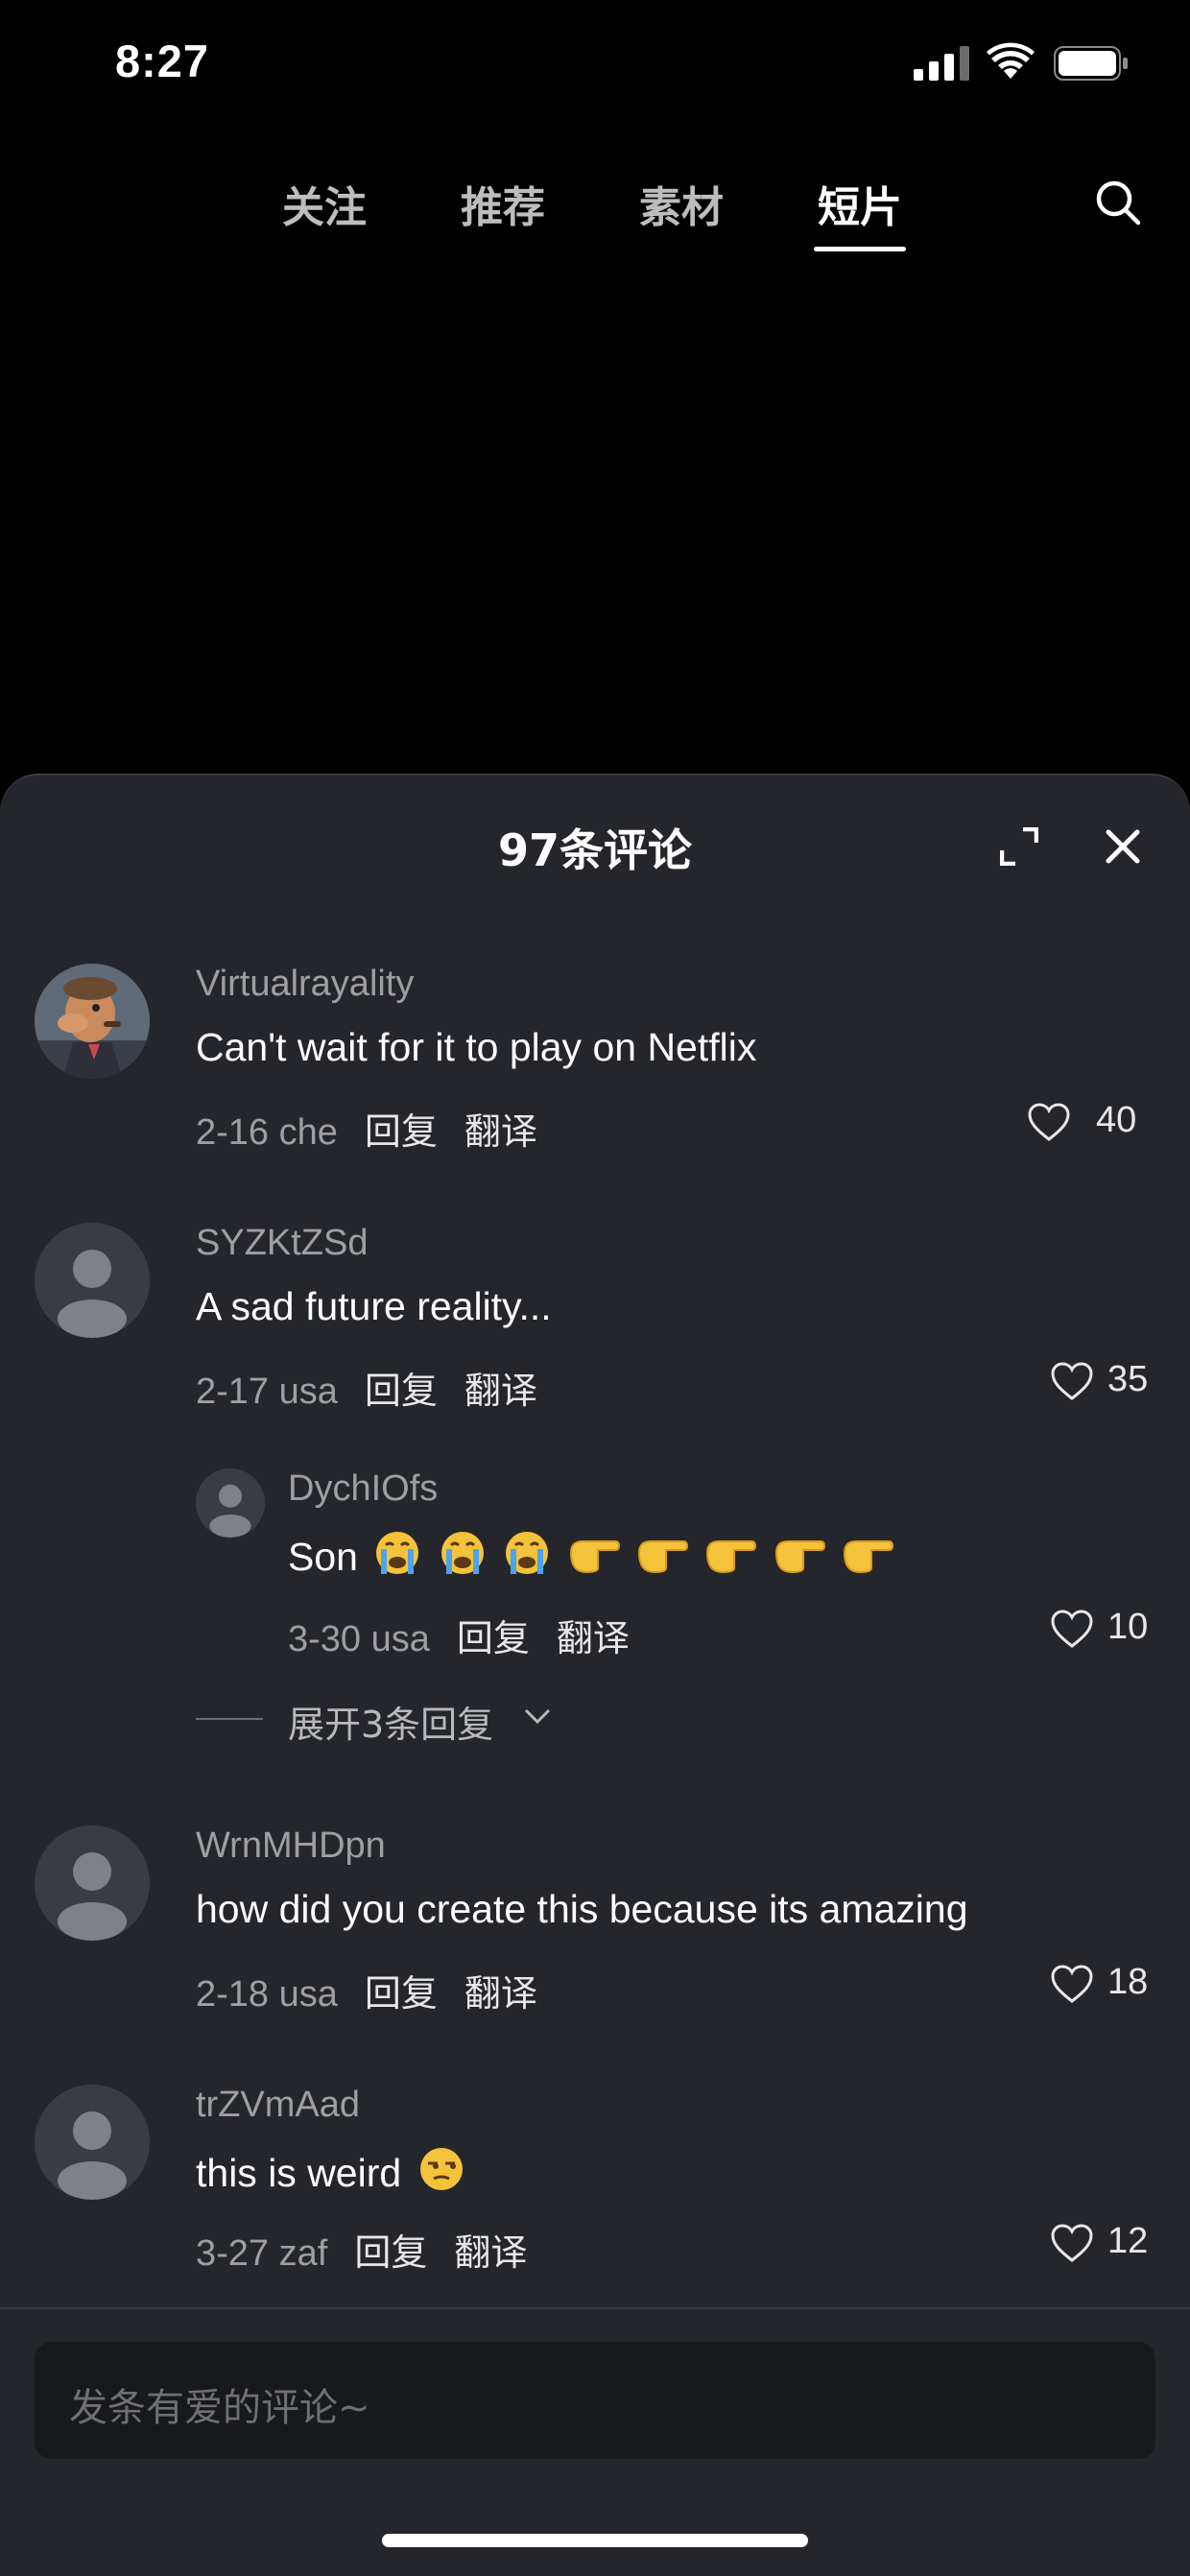 This screenshot has height=2576, width=1190. What do you see at coordinates (595, 62) in the screenshot?
I see `status-bar: 8:27` at bounding box center [595, 62].